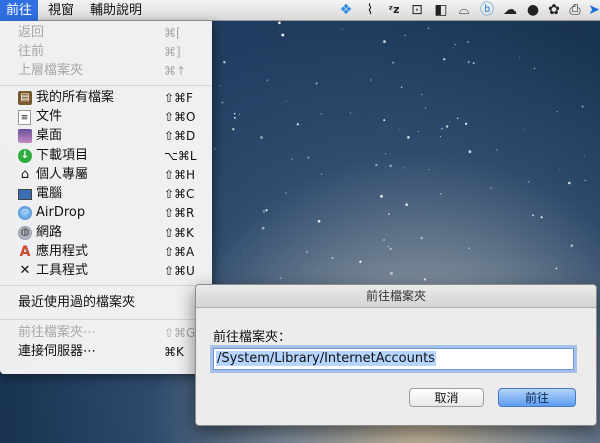  What do you see at coordinates (51, 70) in the screenshot?
I see `menu-item-label: 上層檔案夾` at bounding box center [51, 70].